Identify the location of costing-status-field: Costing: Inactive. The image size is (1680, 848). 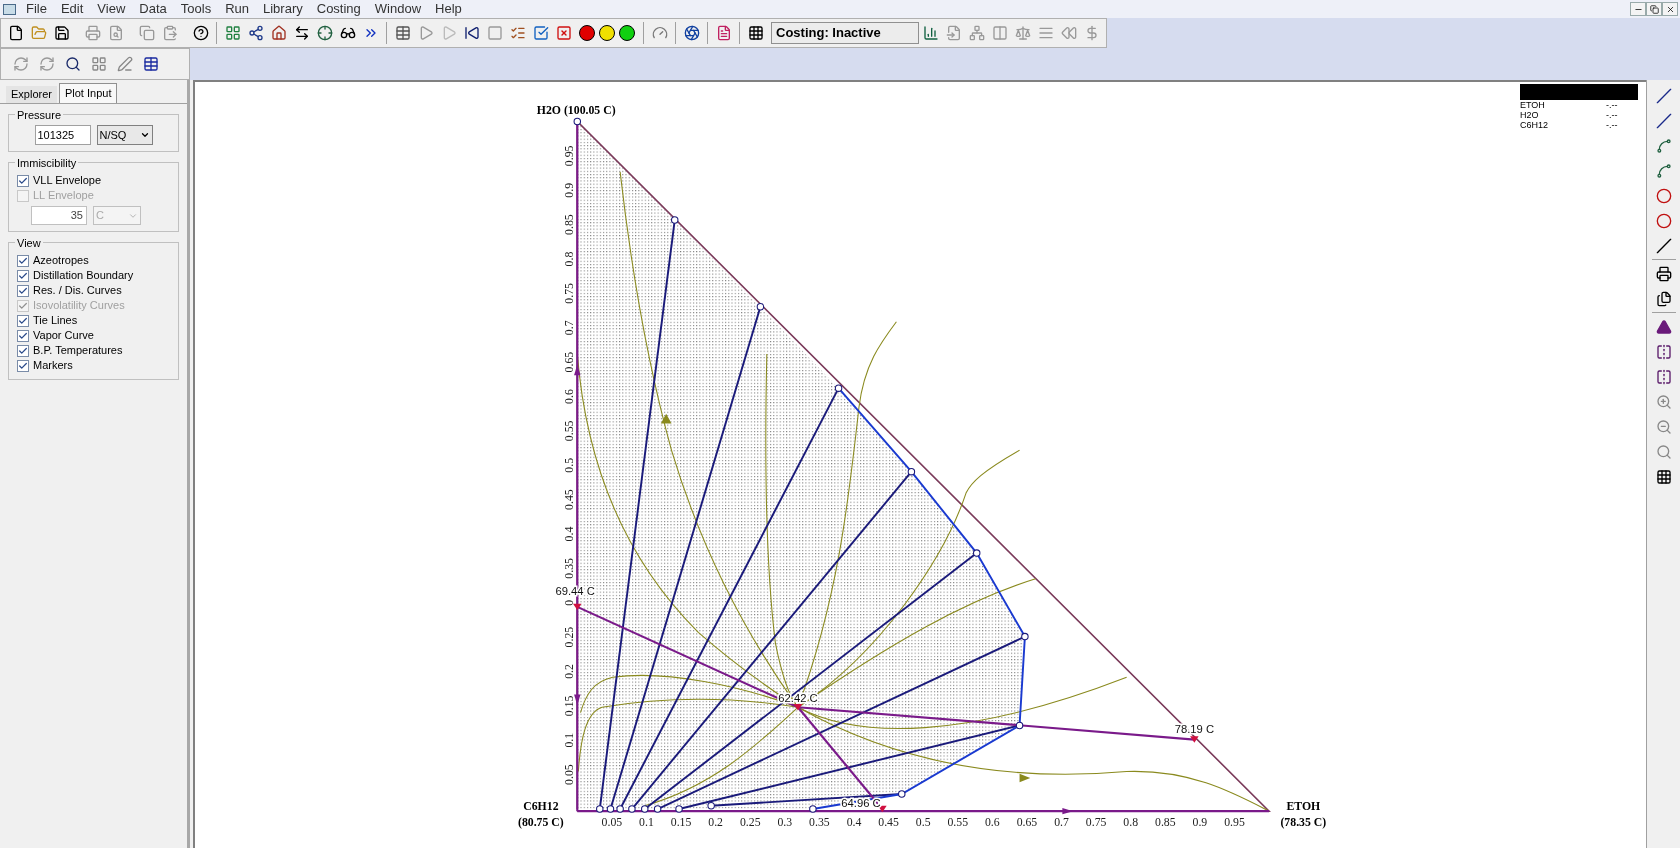
(845, 33).